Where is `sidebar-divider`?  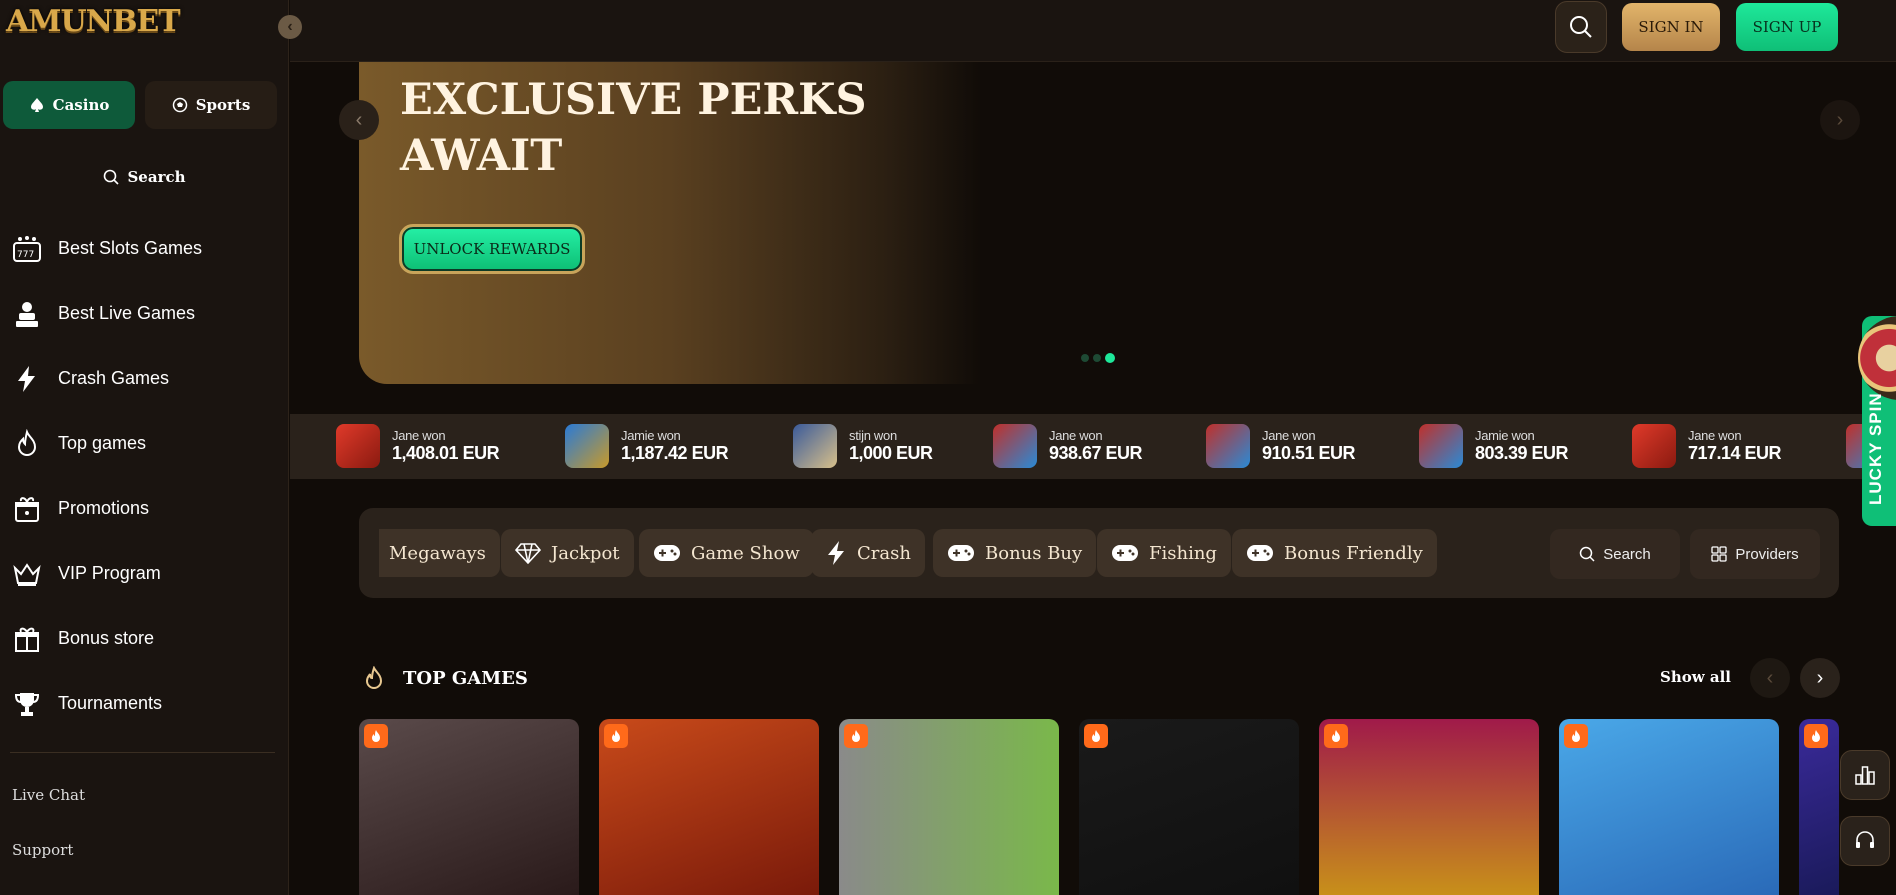 sidebar-divider is located at coordinates (142, 752).